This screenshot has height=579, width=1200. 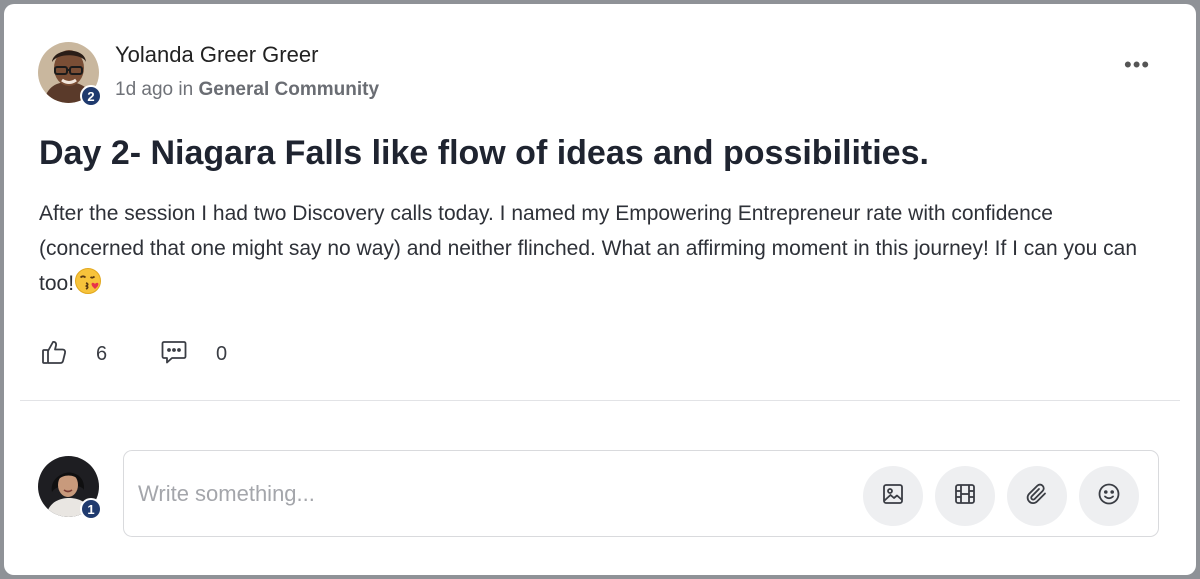 I want to click on kiss-emoji-icon, so click(x=88, y=281).